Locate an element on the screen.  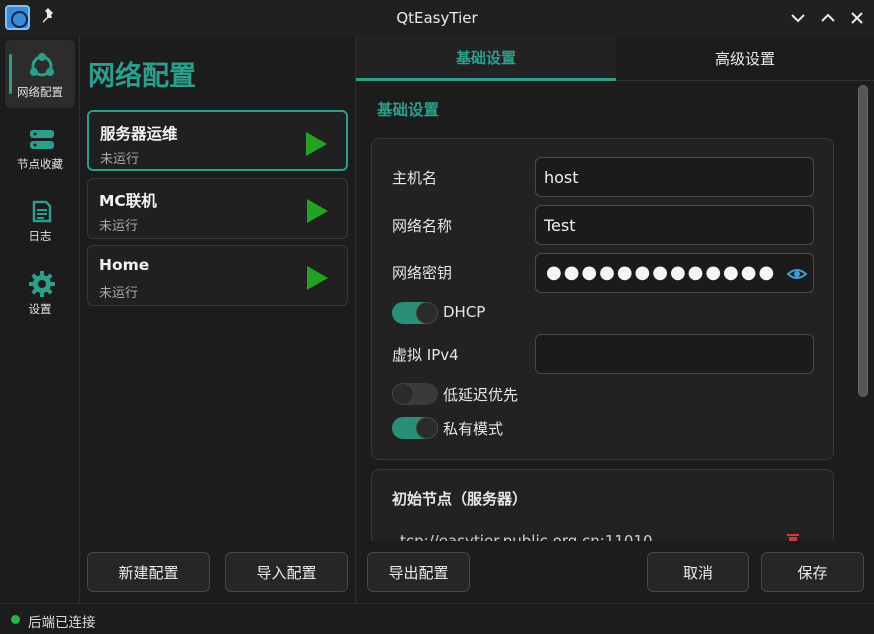
sidebar-item-label: 日志 is located at coordinates (40, 236).